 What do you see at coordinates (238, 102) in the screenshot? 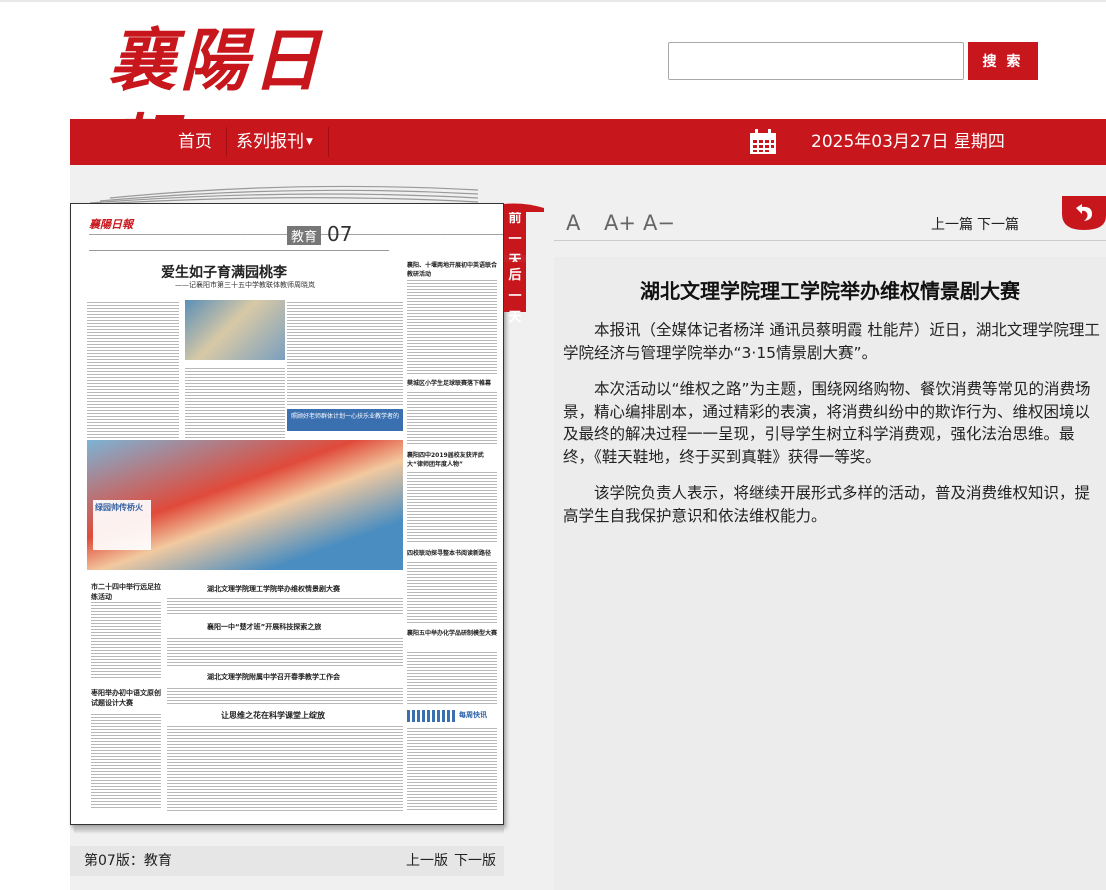
I see `site-logo: 襄陽日報` at bounding box center [238, 102].